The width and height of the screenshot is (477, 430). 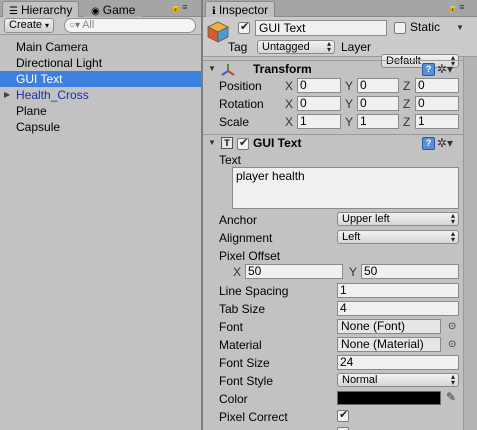 I want to click on hierarchy-item-label: Health_Cross, so click(x=52, y=95).